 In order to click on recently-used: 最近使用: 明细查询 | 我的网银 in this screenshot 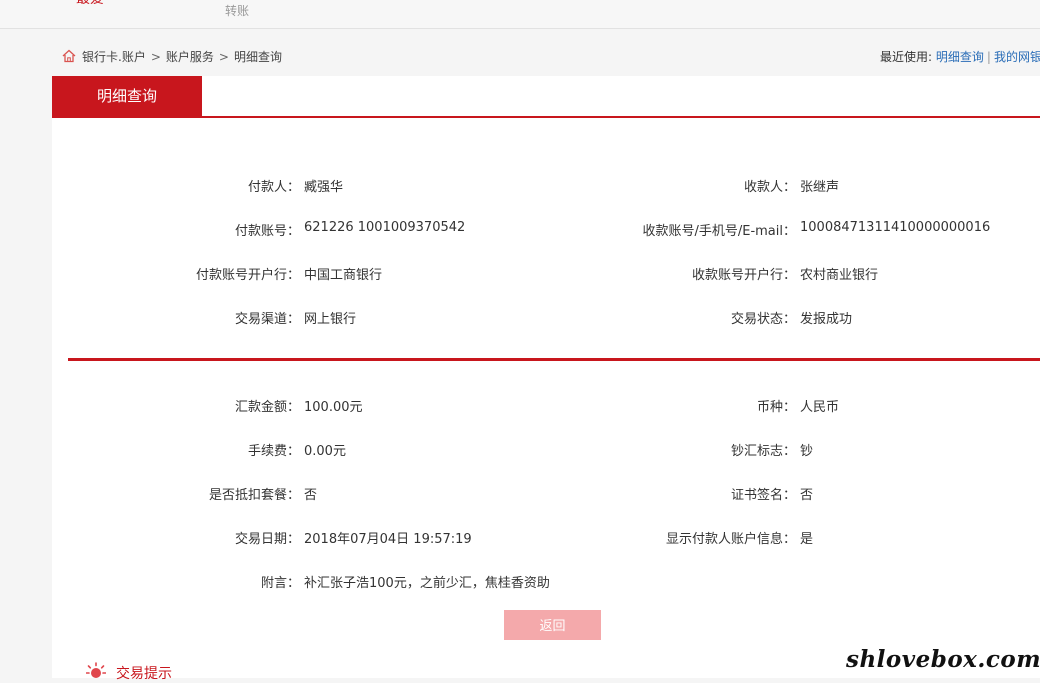, I will do `click(960, 56)`.